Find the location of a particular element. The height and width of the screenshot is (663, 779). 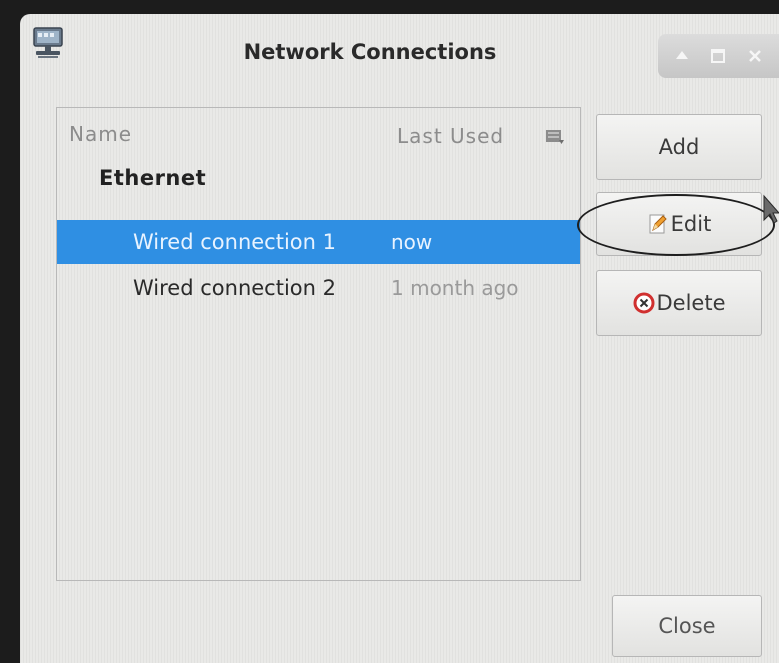

mouse-cursor-icon is located at coordinates (771, 209).